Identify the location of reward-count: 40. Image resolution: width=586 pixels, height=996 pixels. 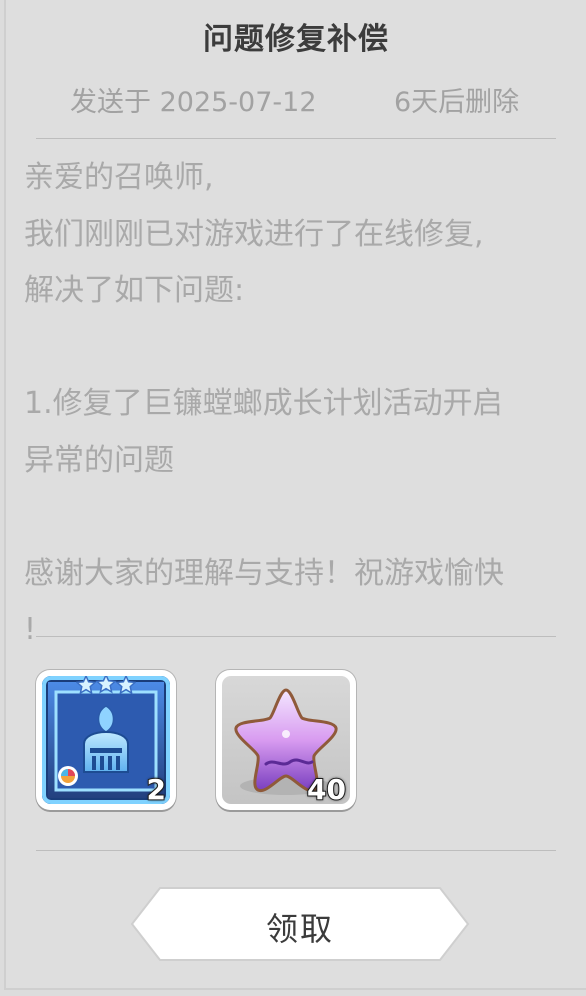
(326, 789).